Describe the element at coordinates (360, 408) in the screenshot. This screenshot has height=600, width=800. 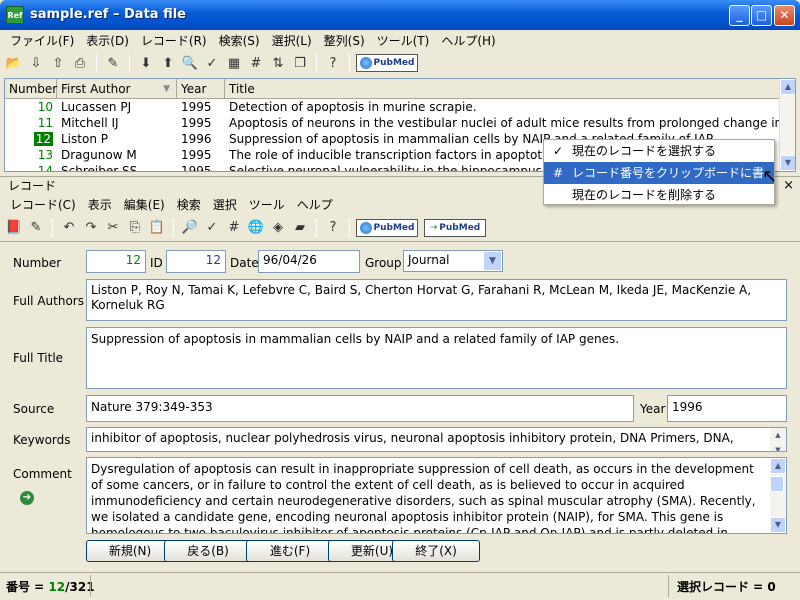
I see `source-field: Nature 379:349-353` at that location.